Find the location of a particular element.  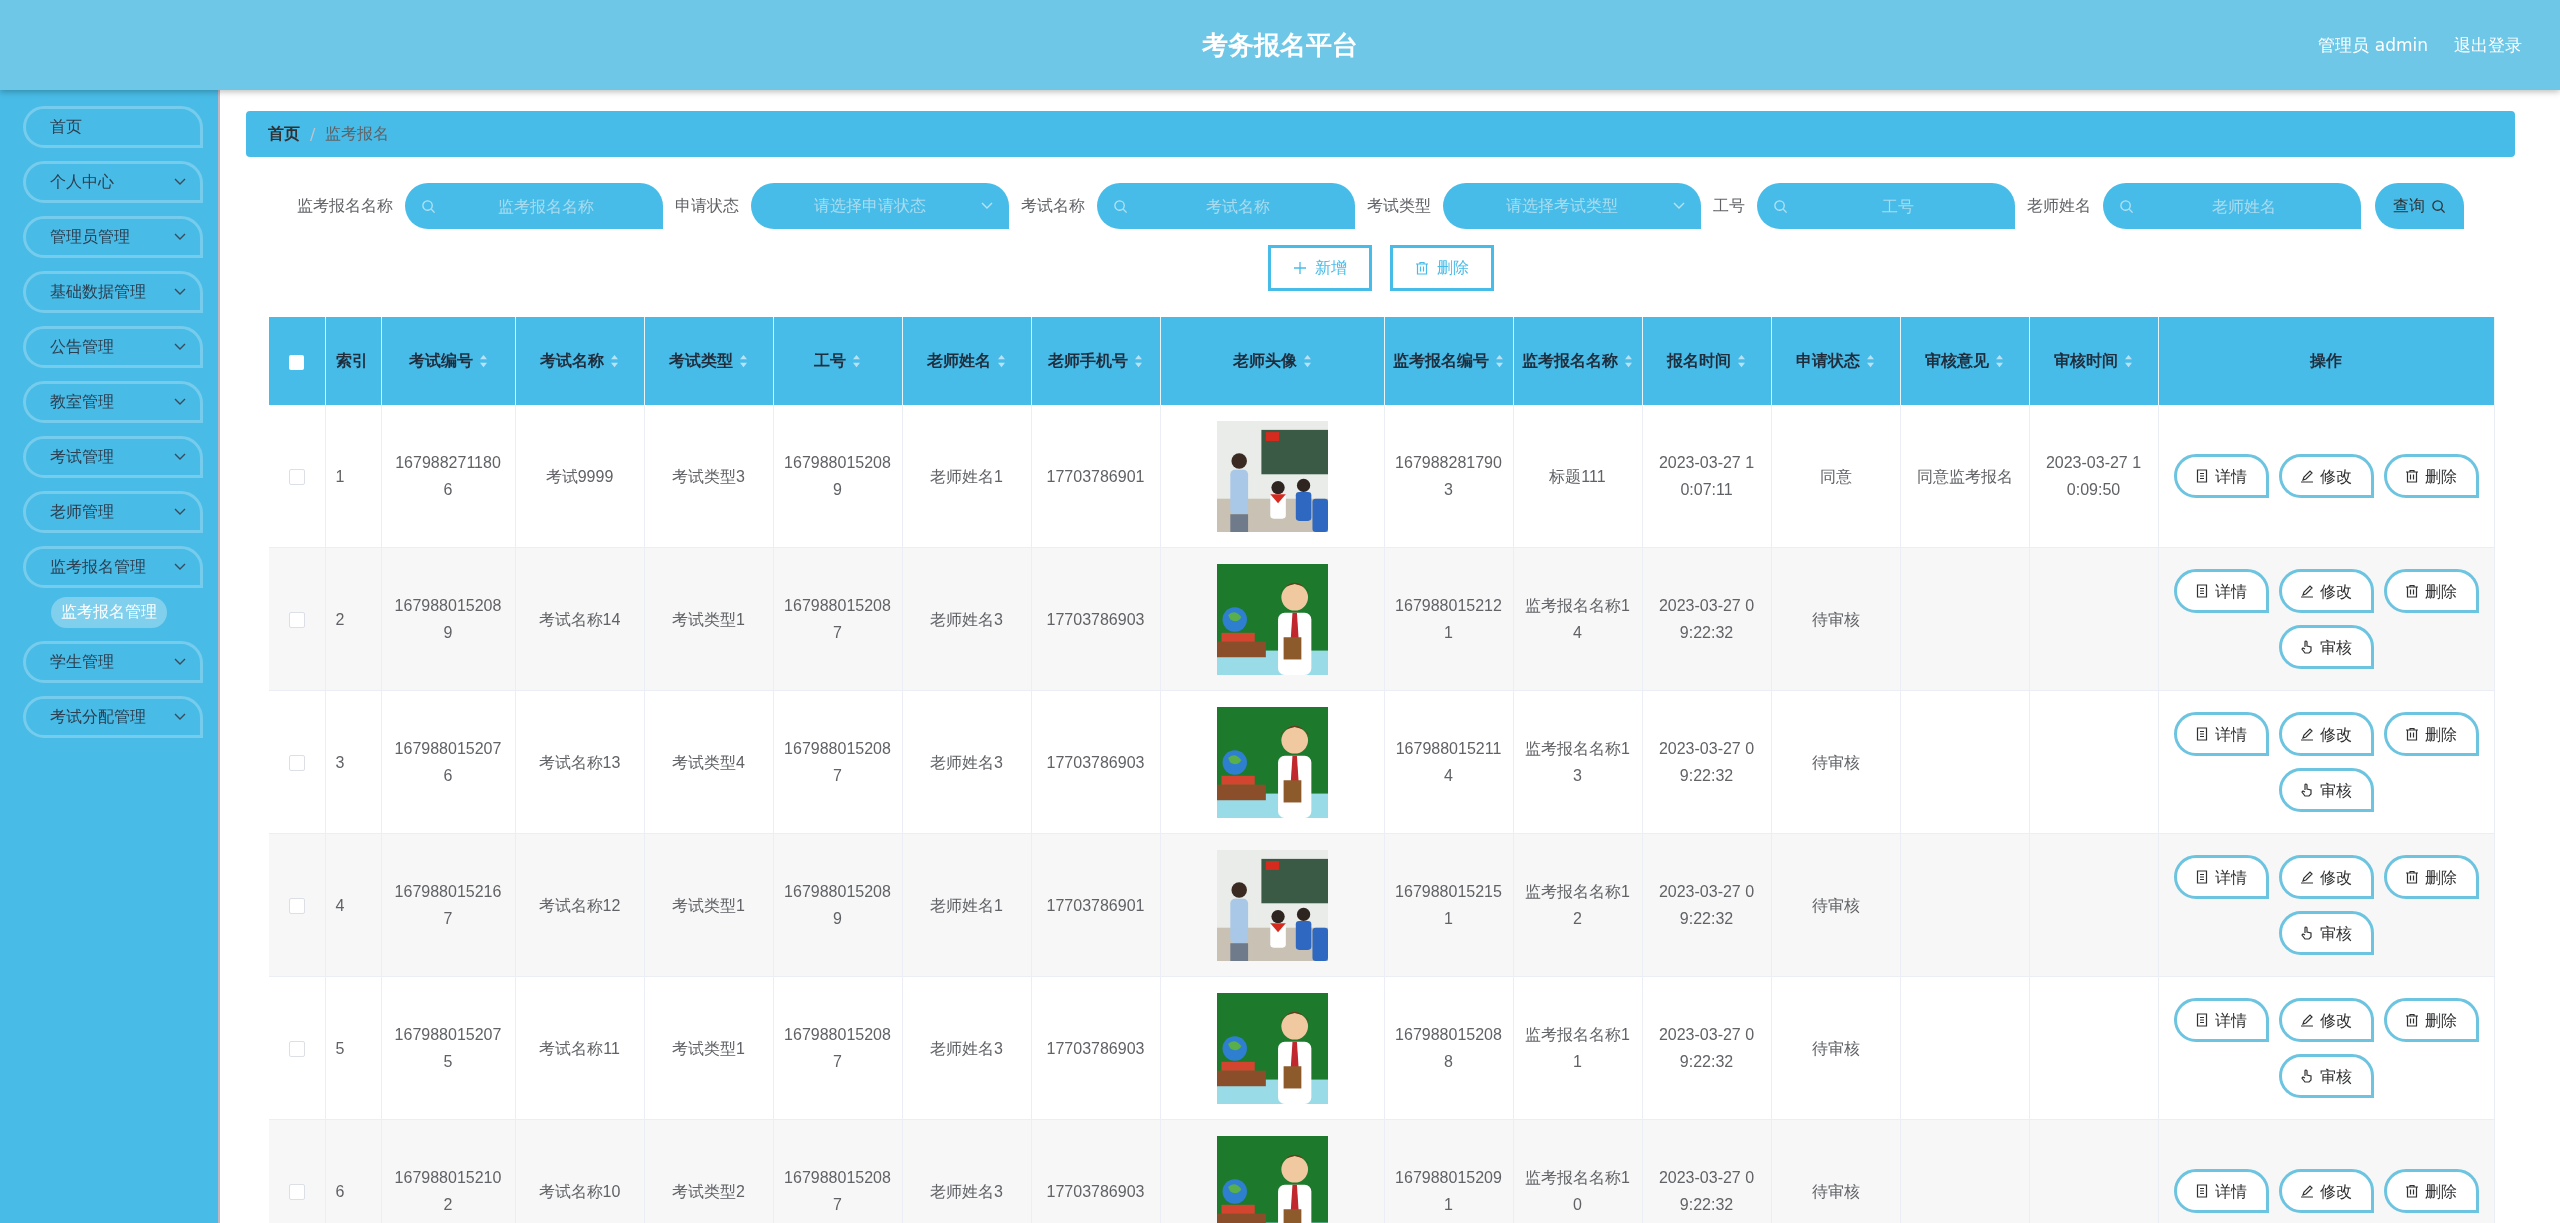

sidebar-item: 个人中心 is located at coordinates (113, 182).